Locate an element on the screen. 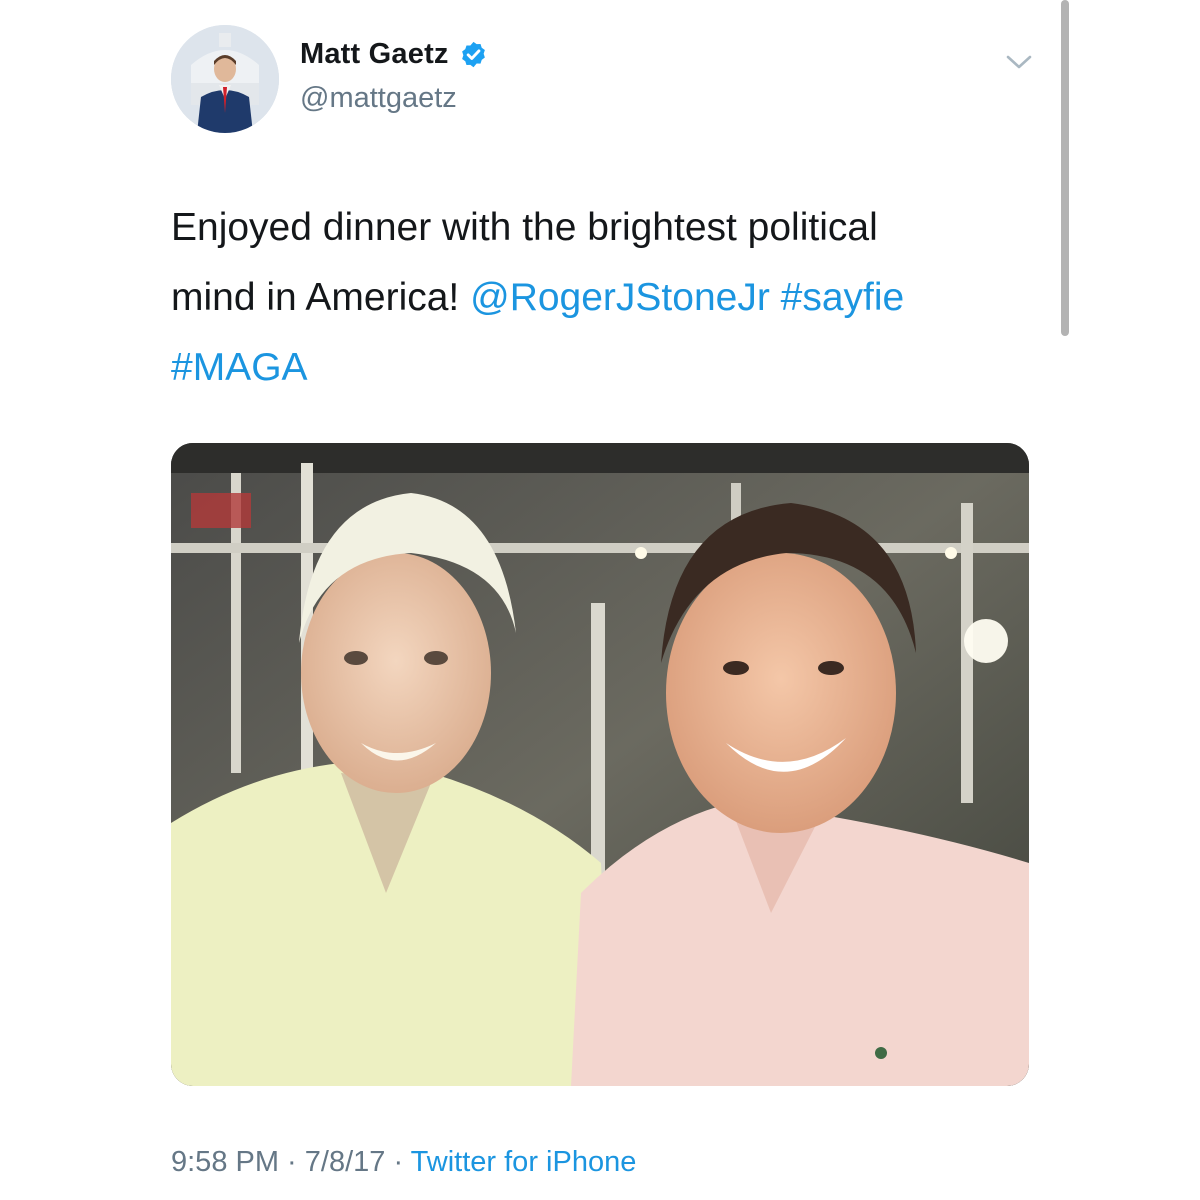  hashtag-link-maga: #MAGA is located at coordinates (239, 367).